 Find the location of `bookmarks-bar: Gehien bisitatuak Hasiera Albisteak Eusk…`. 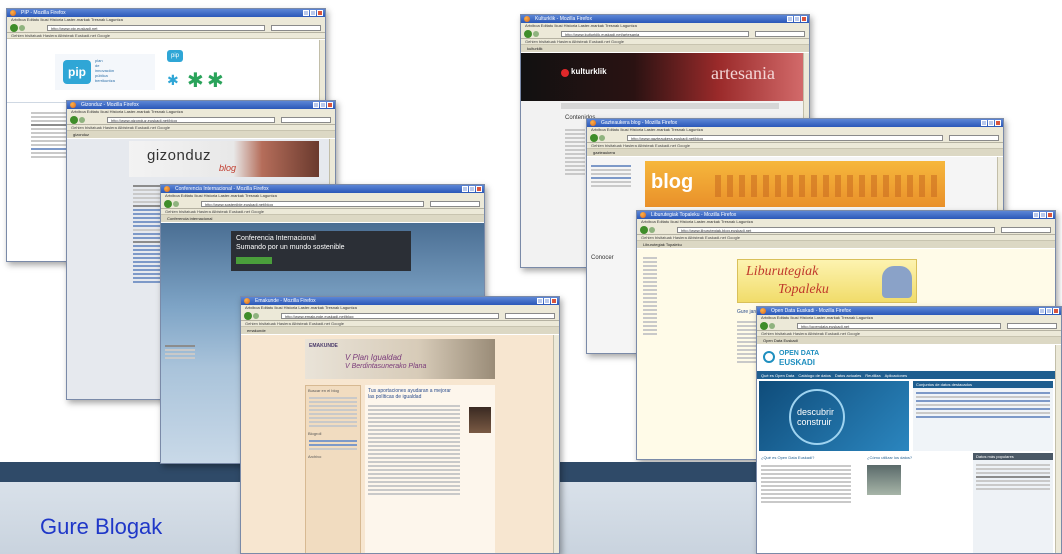

bookmarks-bar: Gehien bisitatuak Hasiera Albisteak Eusk… is located at coordinates (166, 36).